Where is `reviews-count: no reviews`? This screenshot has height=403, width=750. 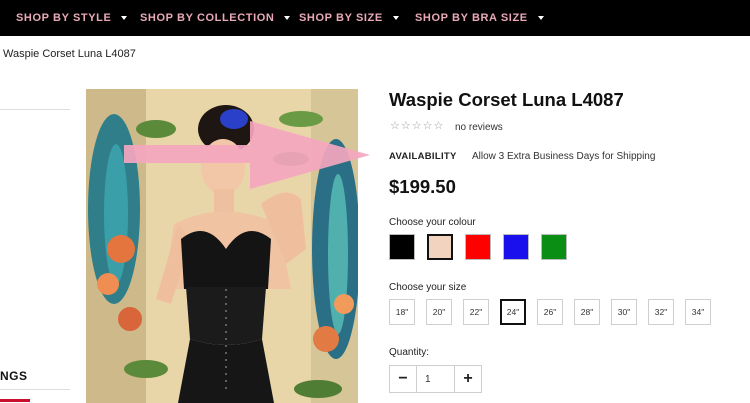
reviews-count: no reviews is located at coordinates (479, 127).